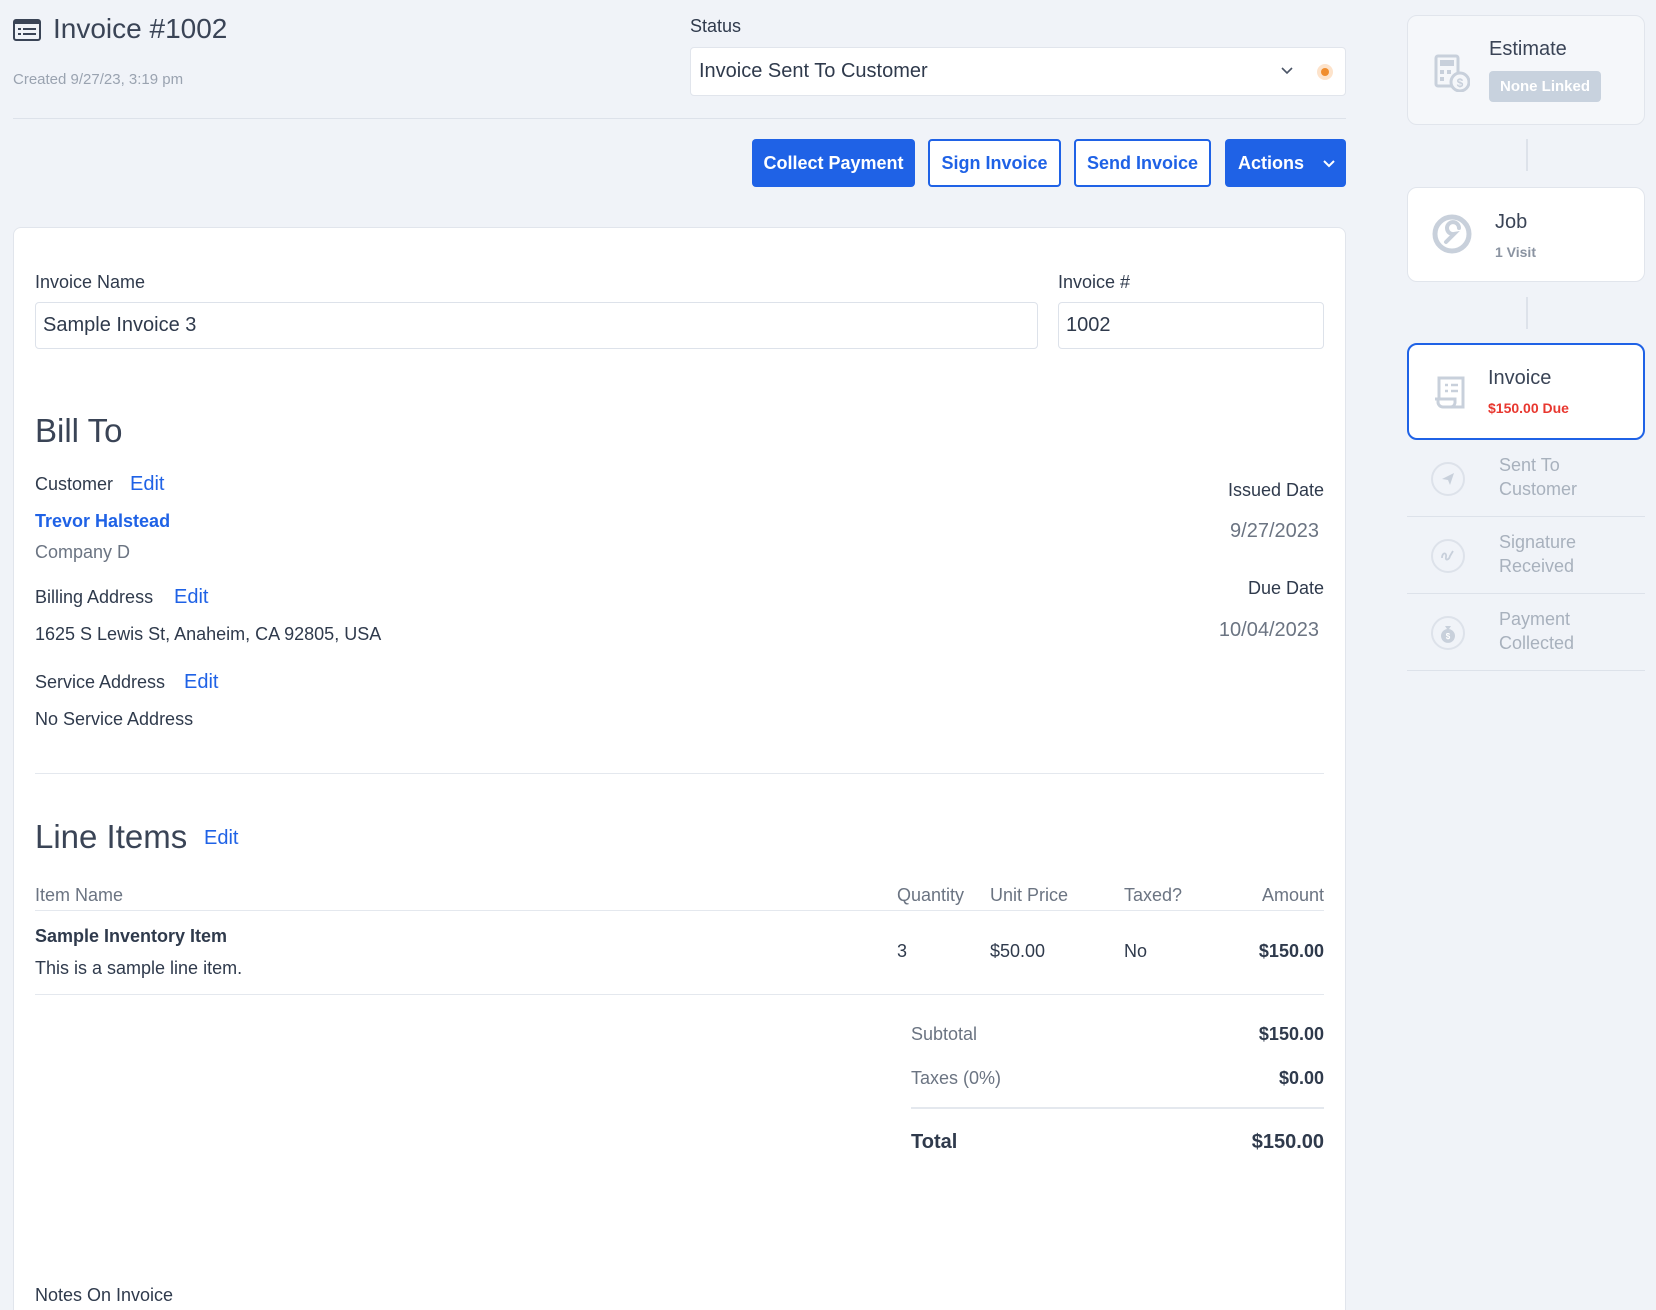 Image resolution: width=1656 pixels, height=1310 pixels. Describe the element at coordinates (1537, 566) in the screenshot. I see `step-label-line2: Received` at that location.